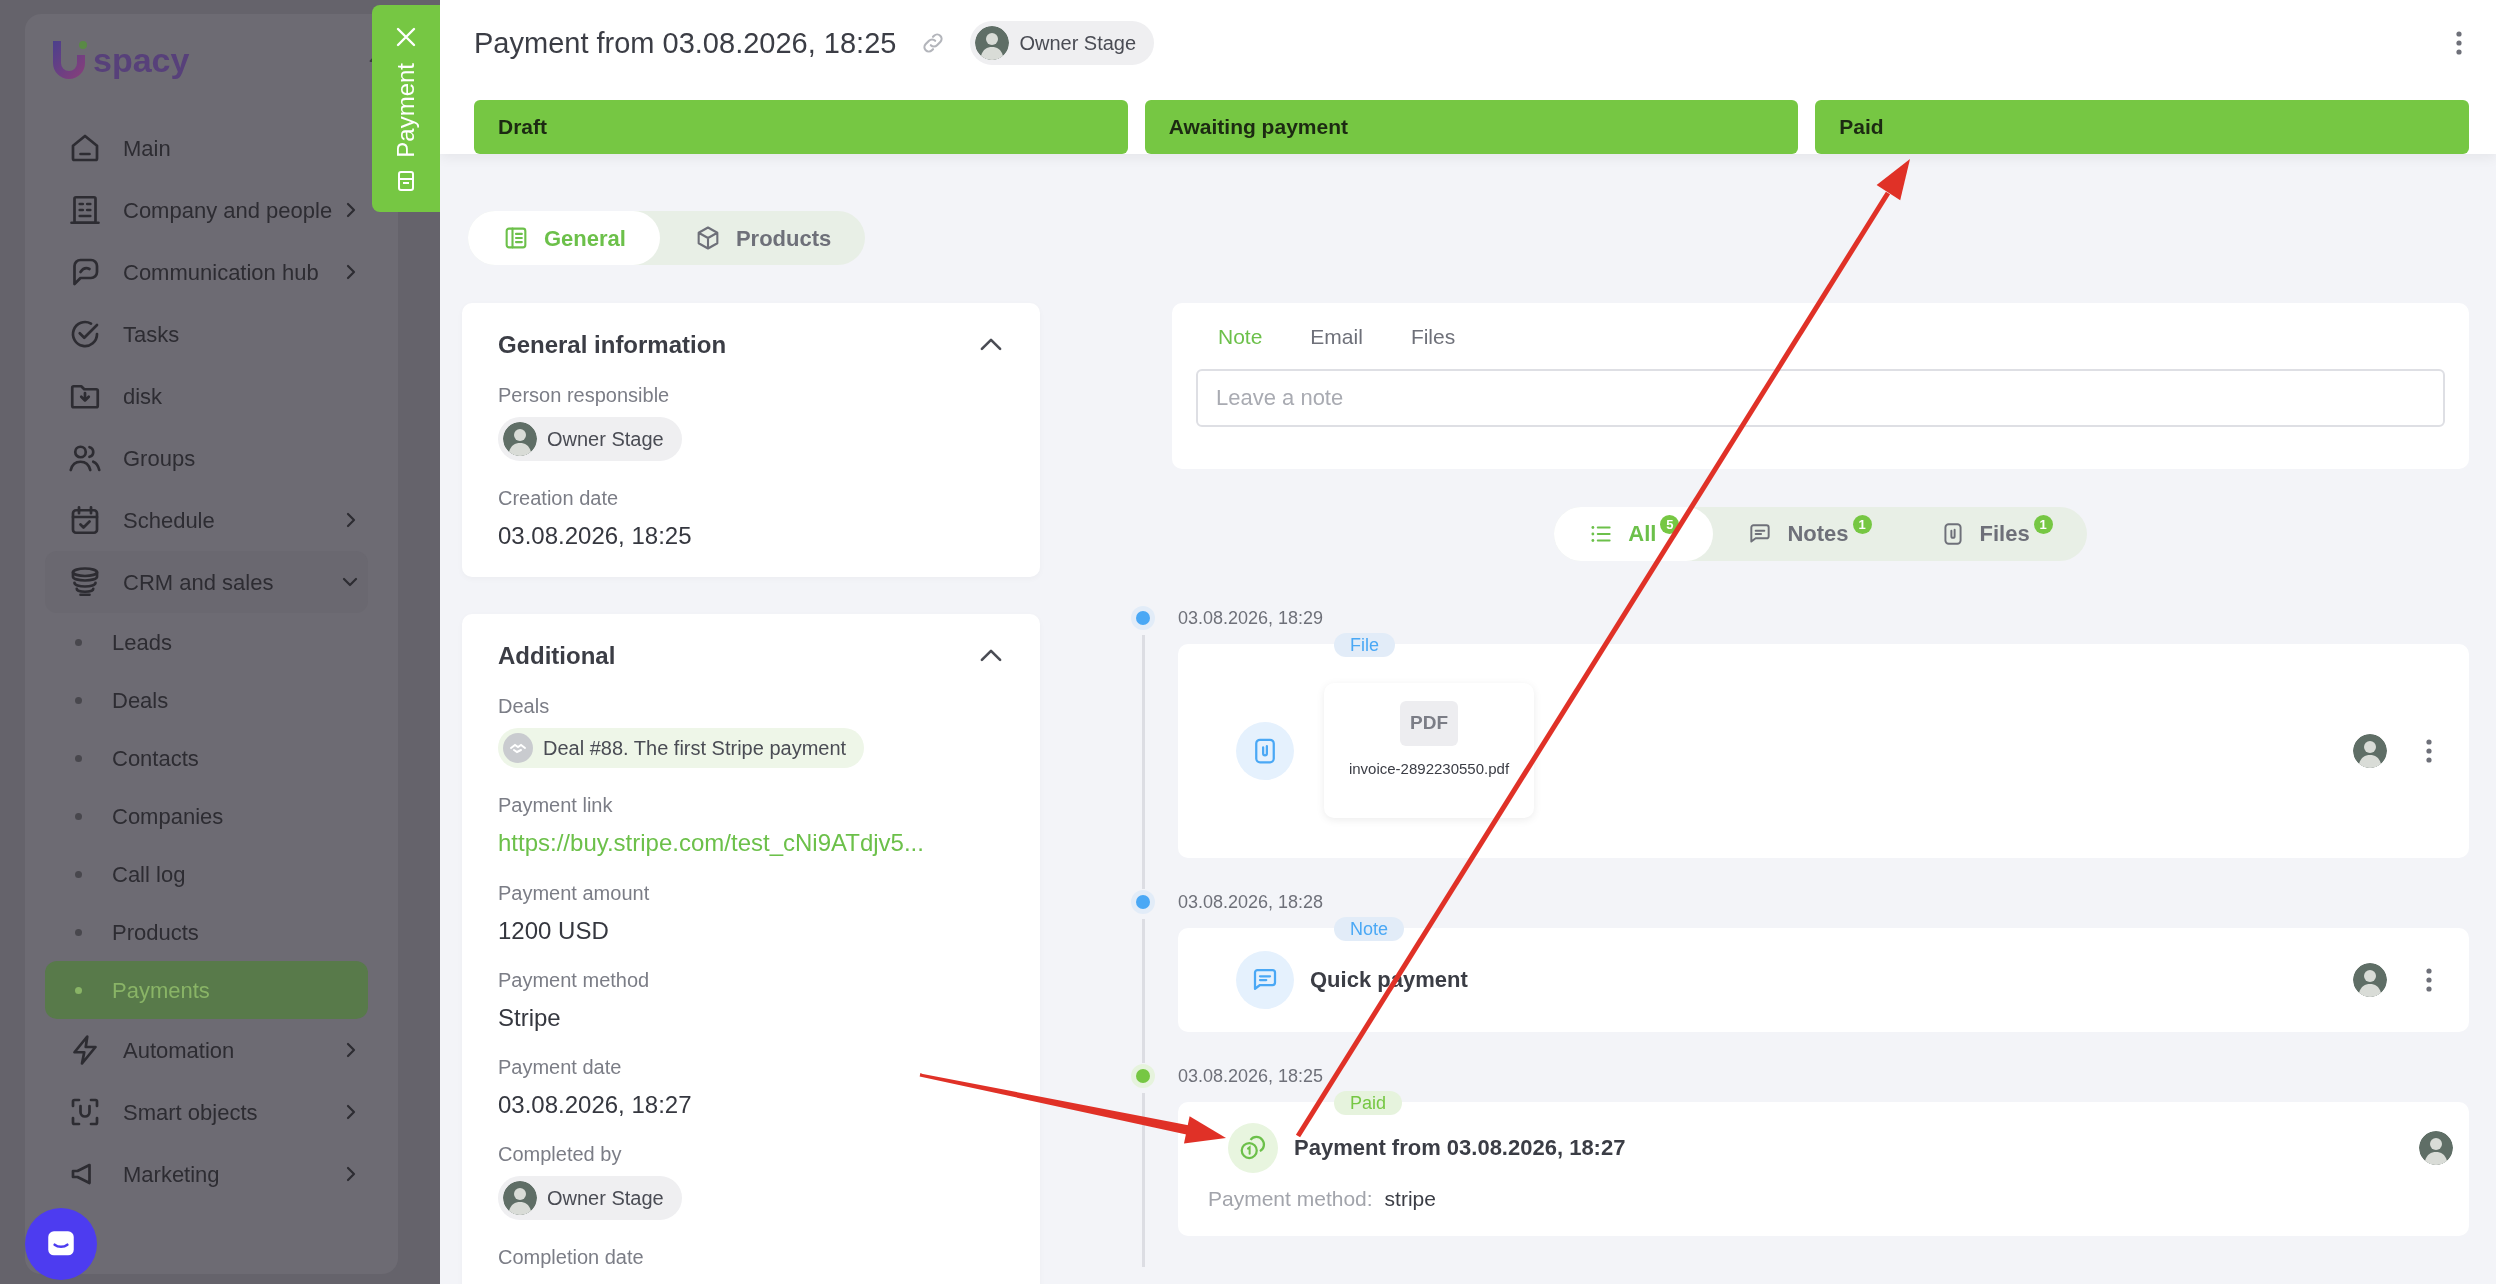 The width and height of the screenshot is (2496, 1284). I want to click on coins-icon, so click(1253, 1147).